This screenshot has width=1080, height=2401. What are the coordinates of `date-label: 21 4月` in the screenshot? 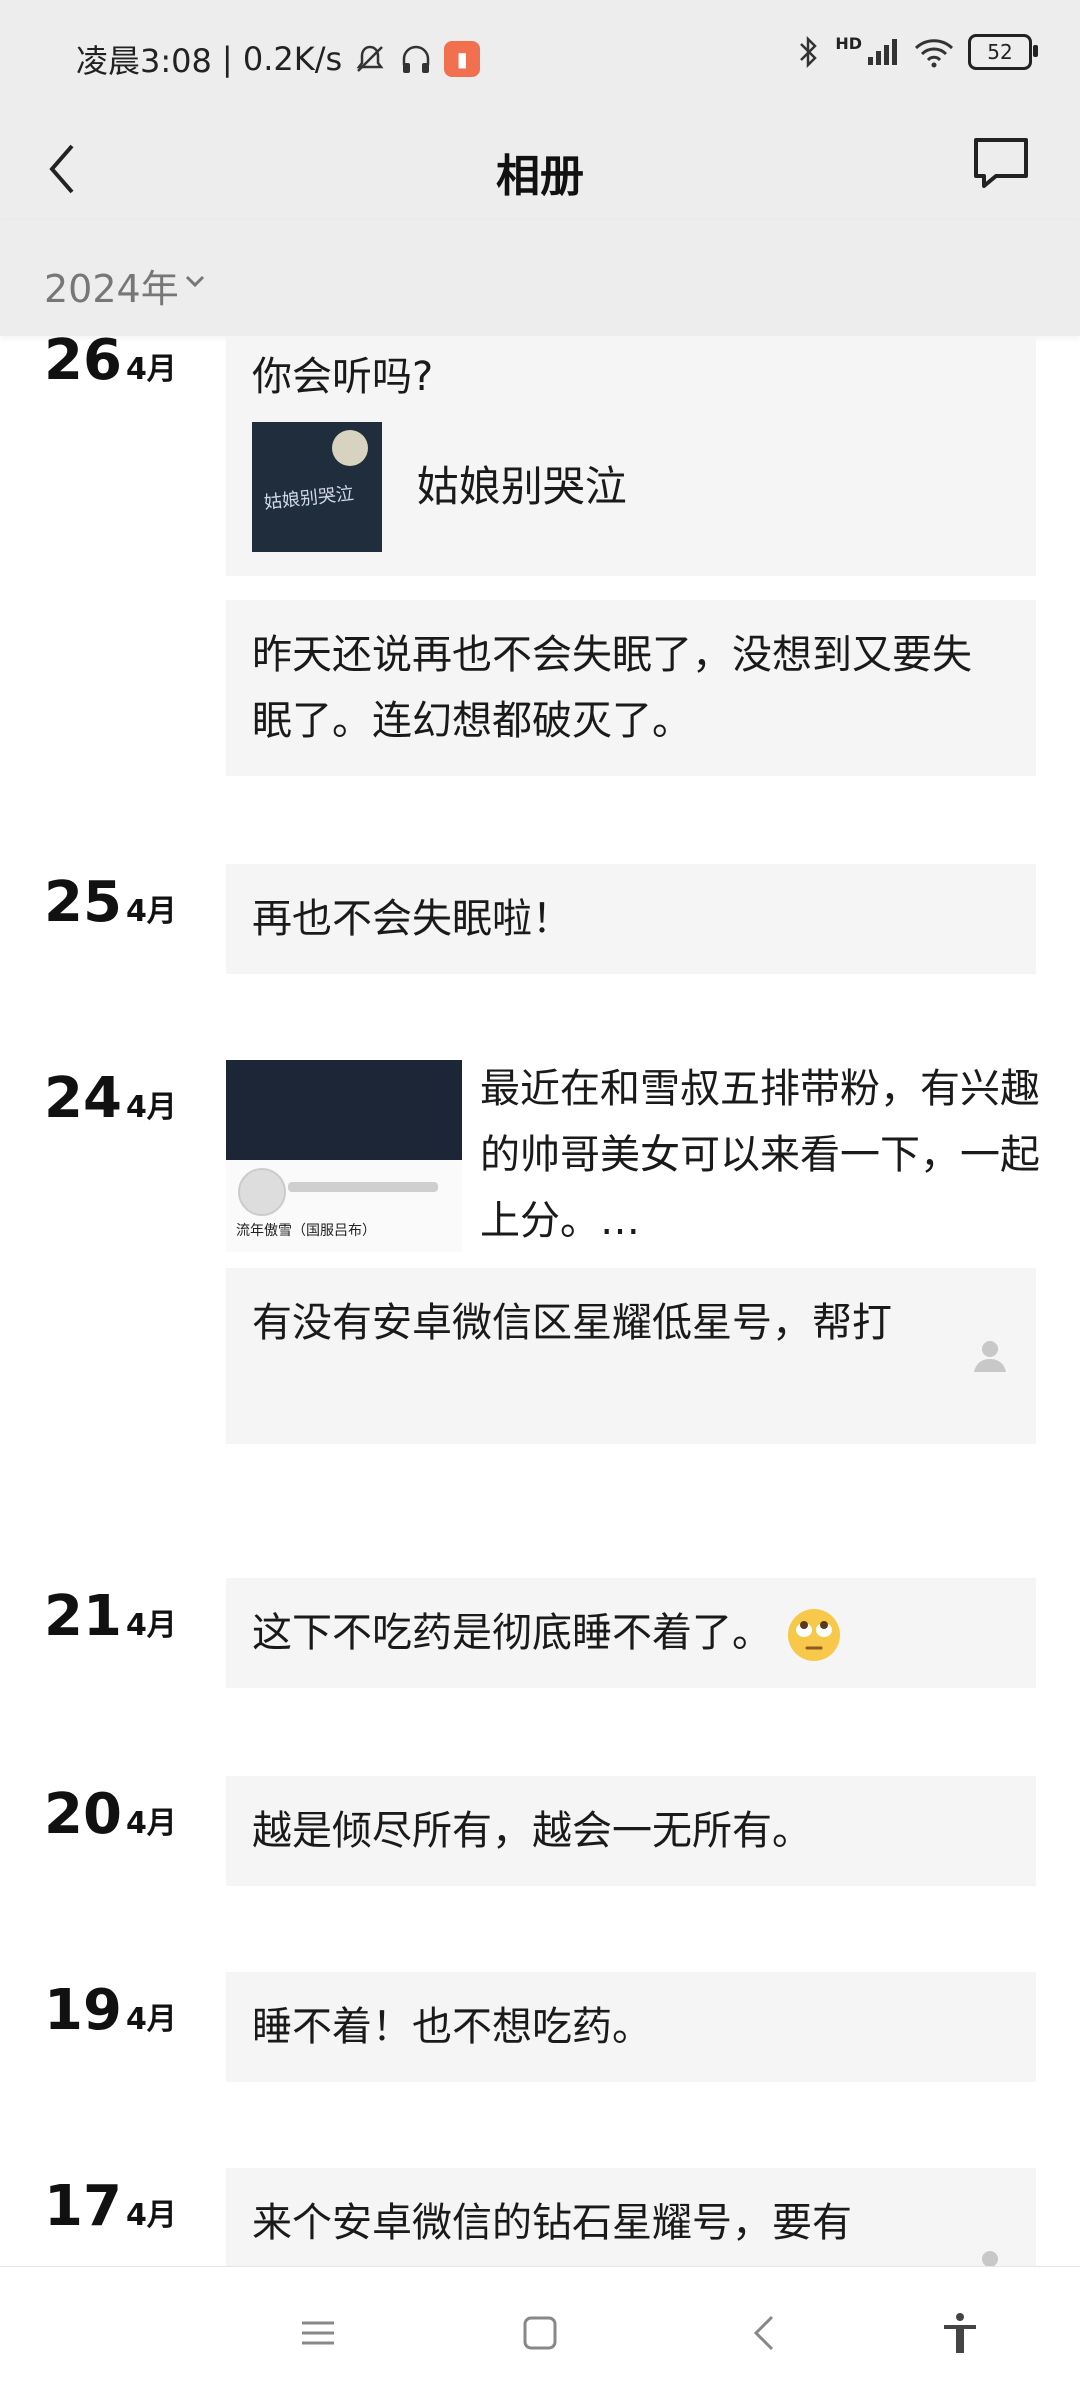 It's located at (110, 1616).